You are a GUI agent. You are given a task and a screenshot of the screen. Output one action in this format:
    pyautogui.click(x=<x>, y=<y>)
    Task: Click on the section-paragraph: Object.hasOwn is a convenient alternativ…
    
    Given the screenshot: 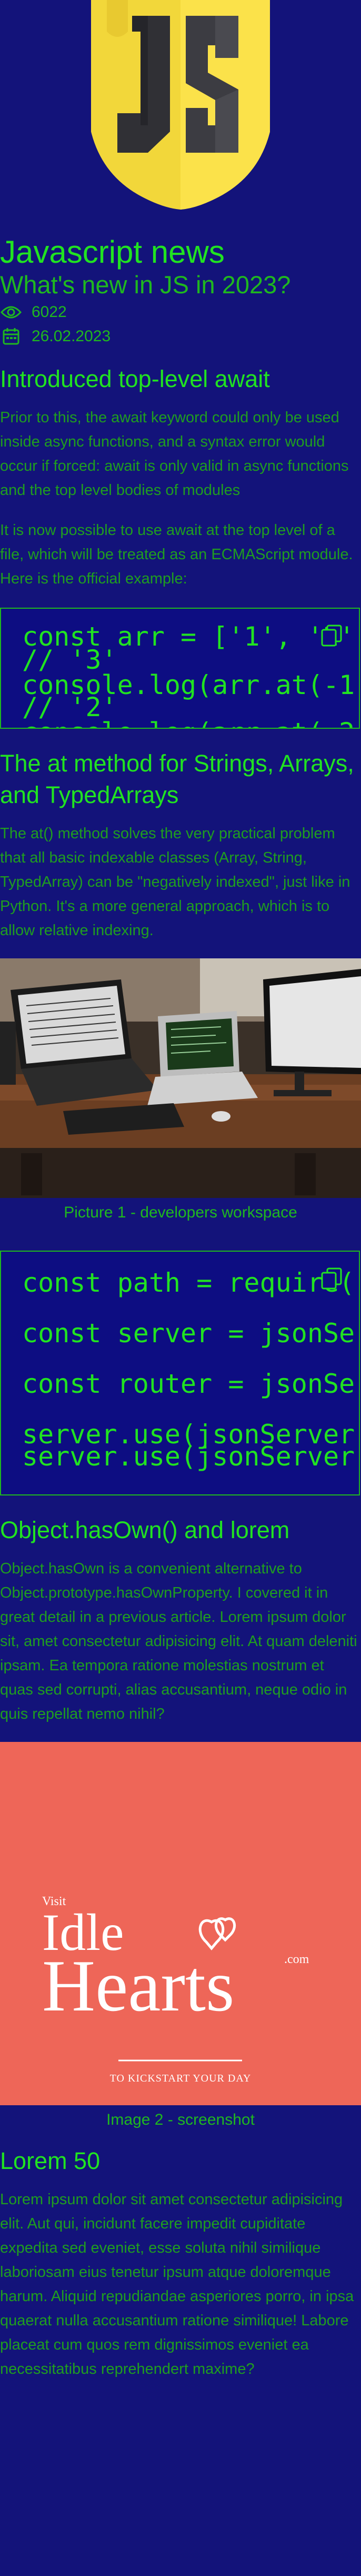 What is the action you would take?
    pyautogui.click(x=178, y=1641)
    